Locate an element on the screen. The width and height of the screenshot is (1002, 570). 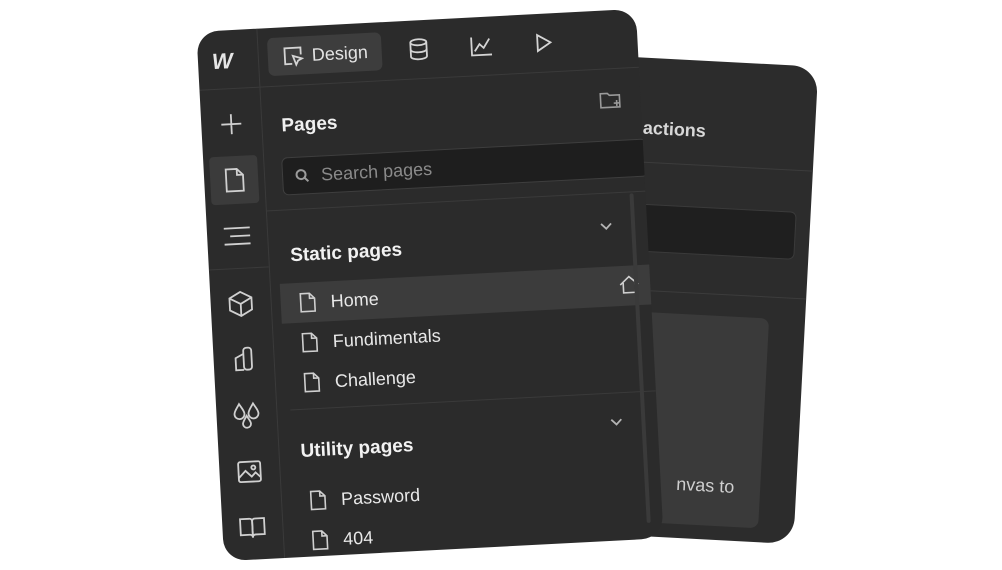
search-icon is located at coordinates (302, 175).